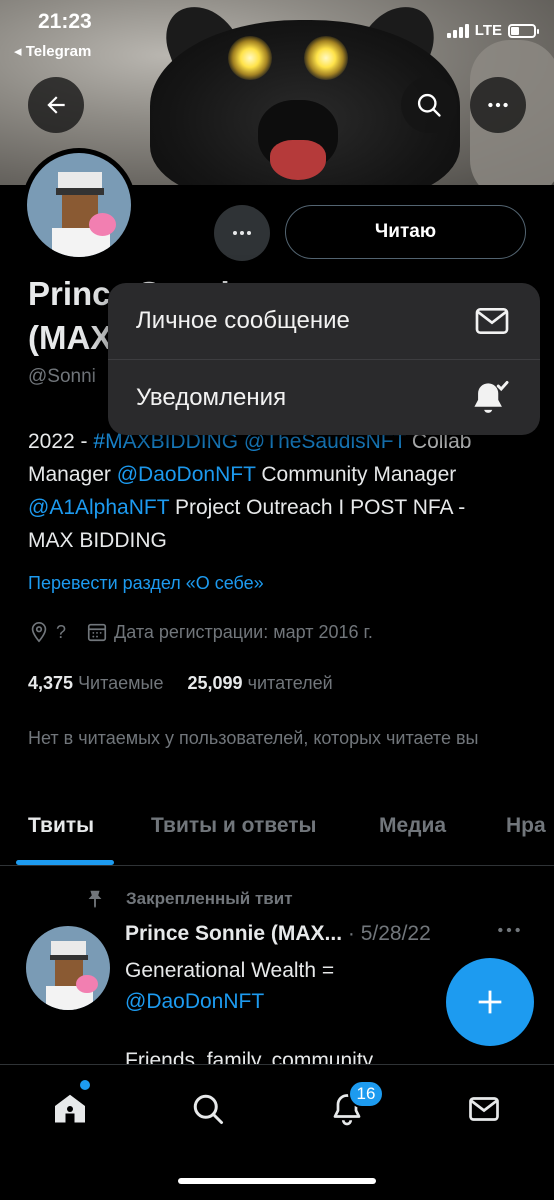  I want to click on tweet-text-line: Friends, family, community, so click(249, 1056).